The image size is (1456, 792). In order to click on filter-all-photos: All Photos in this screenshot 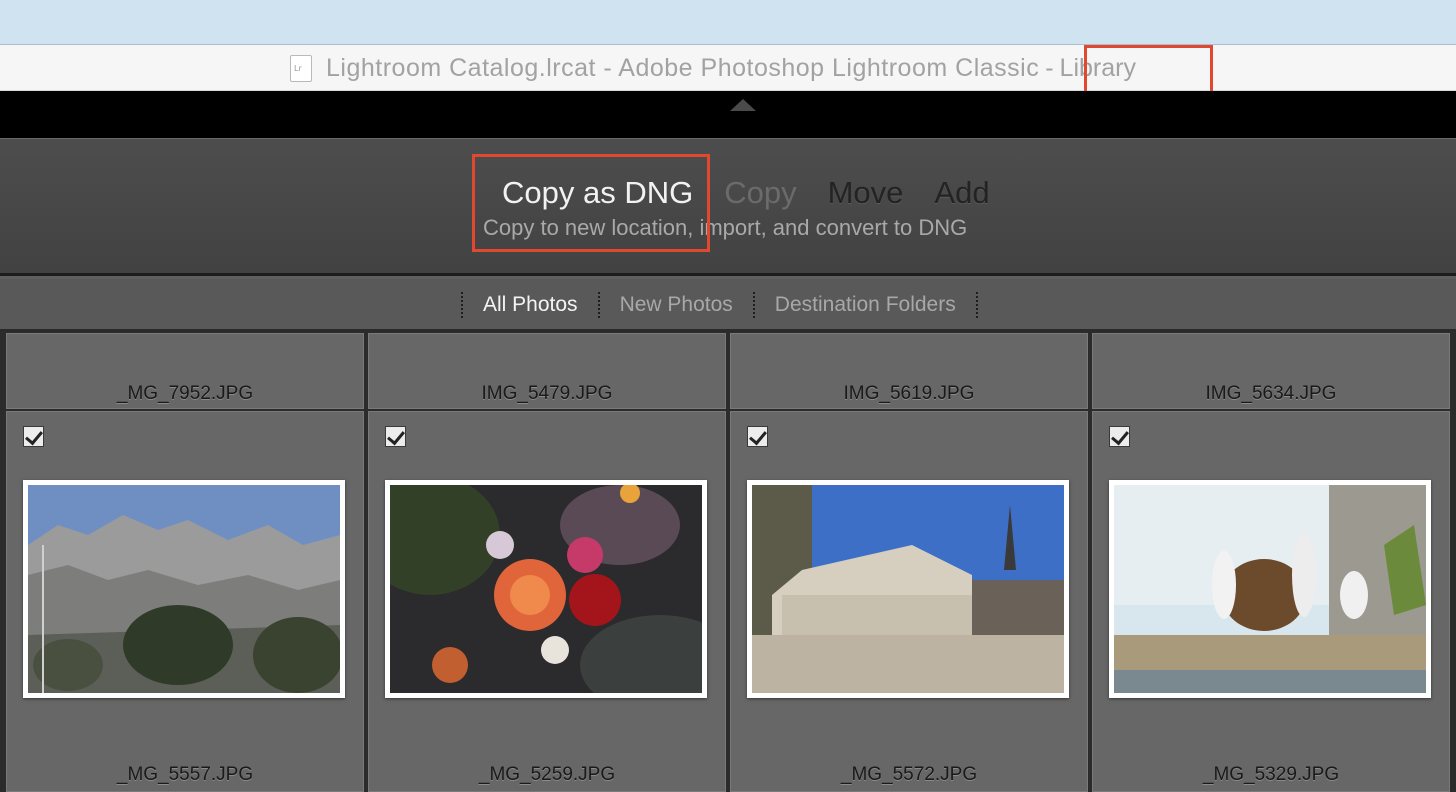, I will do `click(530, 305)`.